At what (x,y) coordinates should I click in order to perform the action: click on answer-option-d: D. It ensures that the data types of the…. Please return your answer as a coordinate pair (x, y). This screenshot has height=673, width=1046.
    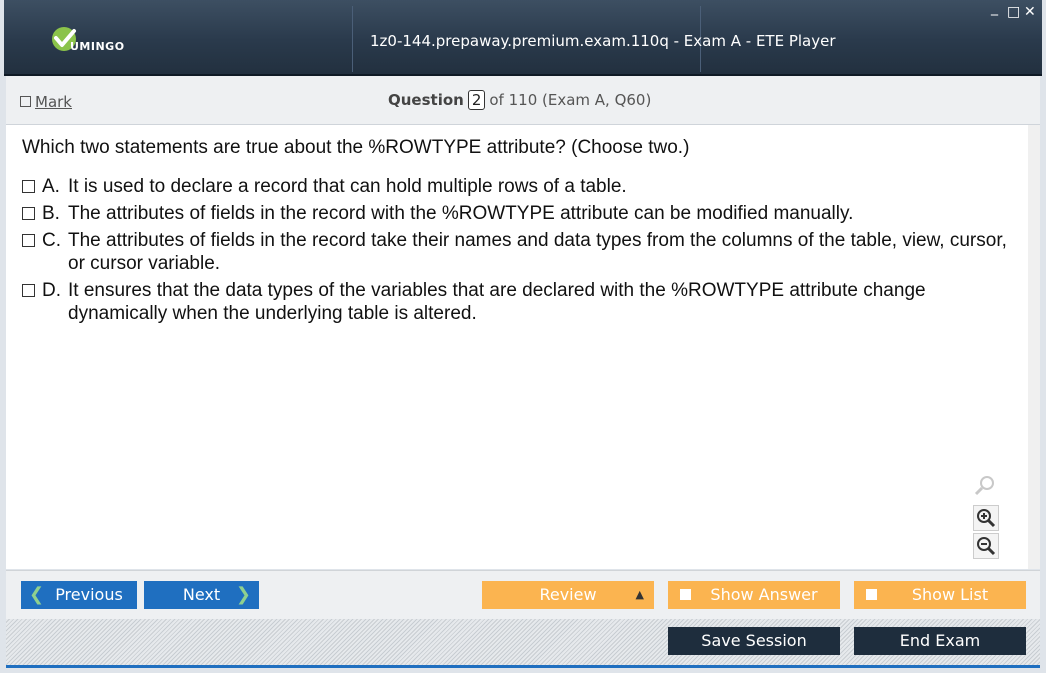
    Looking at the image, I should click on (517, 302).